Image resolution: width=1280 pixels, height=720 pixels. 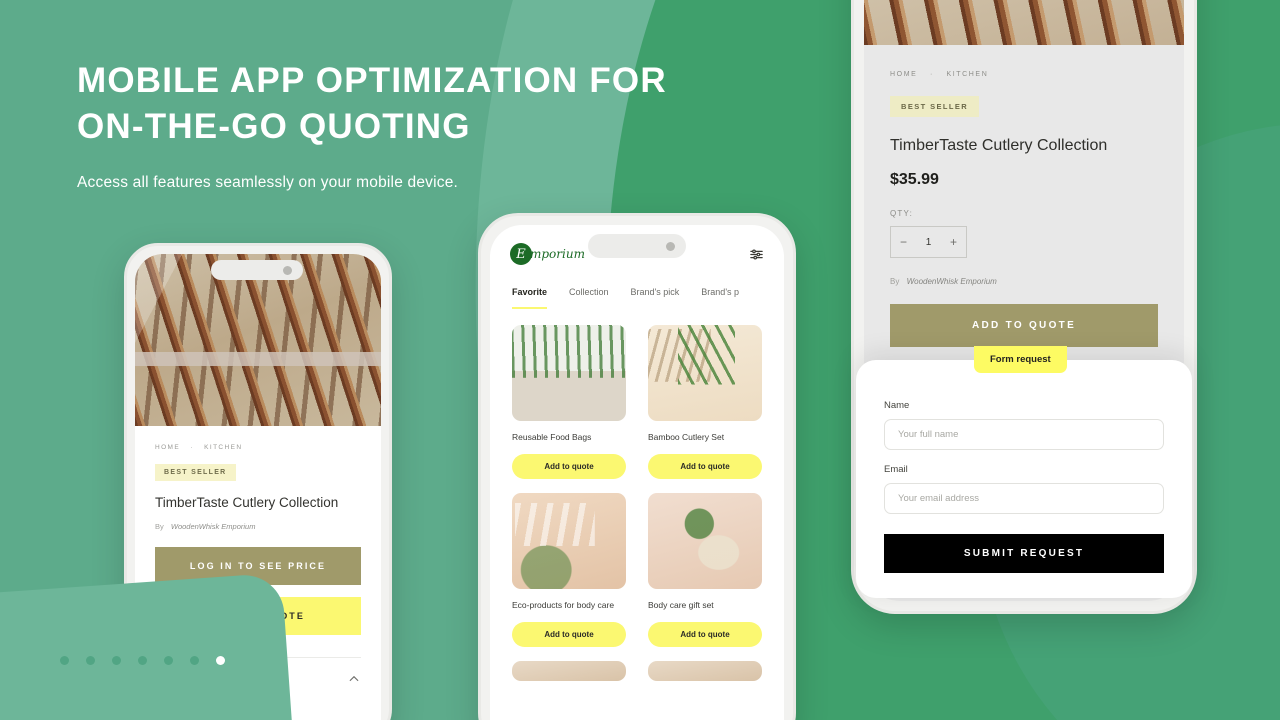 What do you see at coordinates (1024, 325) in the screenshot?
I see `add-to-quote-button: ADD TO QUOTE` at bounding box center [1024, 325].